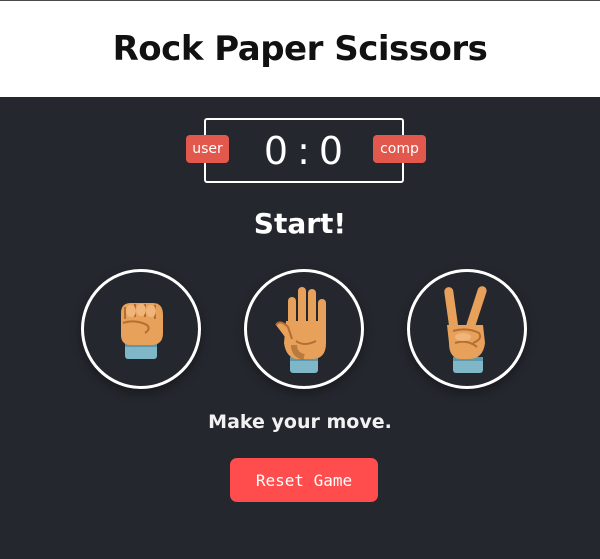 This screenshot has width=600, height=559. I want to click on score-display: 0, so click(304, 151).